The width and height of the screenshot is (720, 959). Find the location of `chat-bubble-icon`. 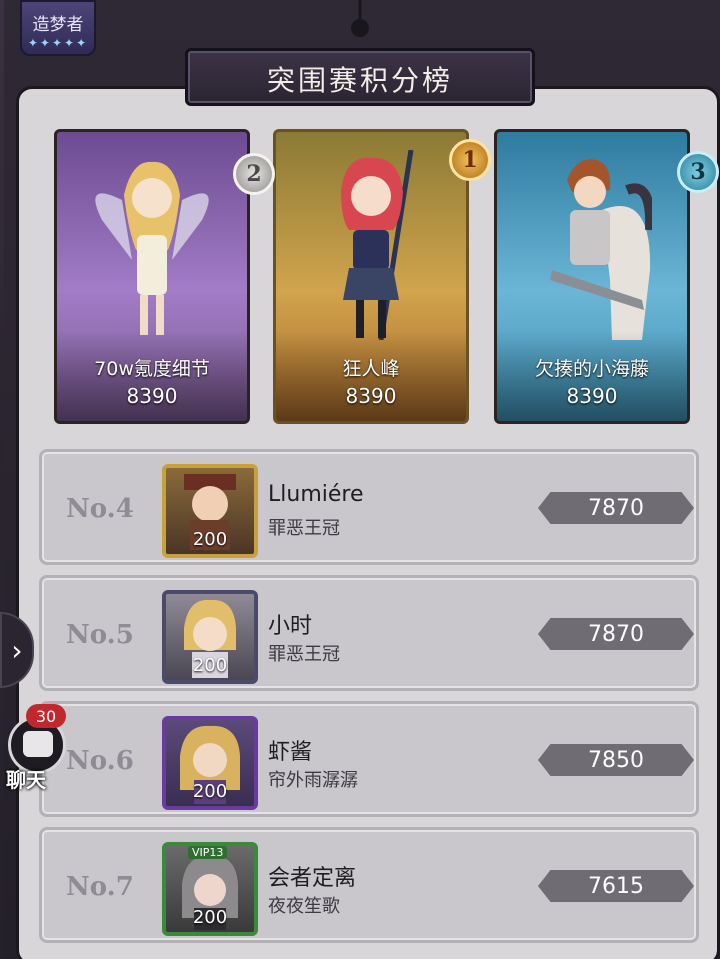

chat-bubble-icon is located at coordinates (38, 744).